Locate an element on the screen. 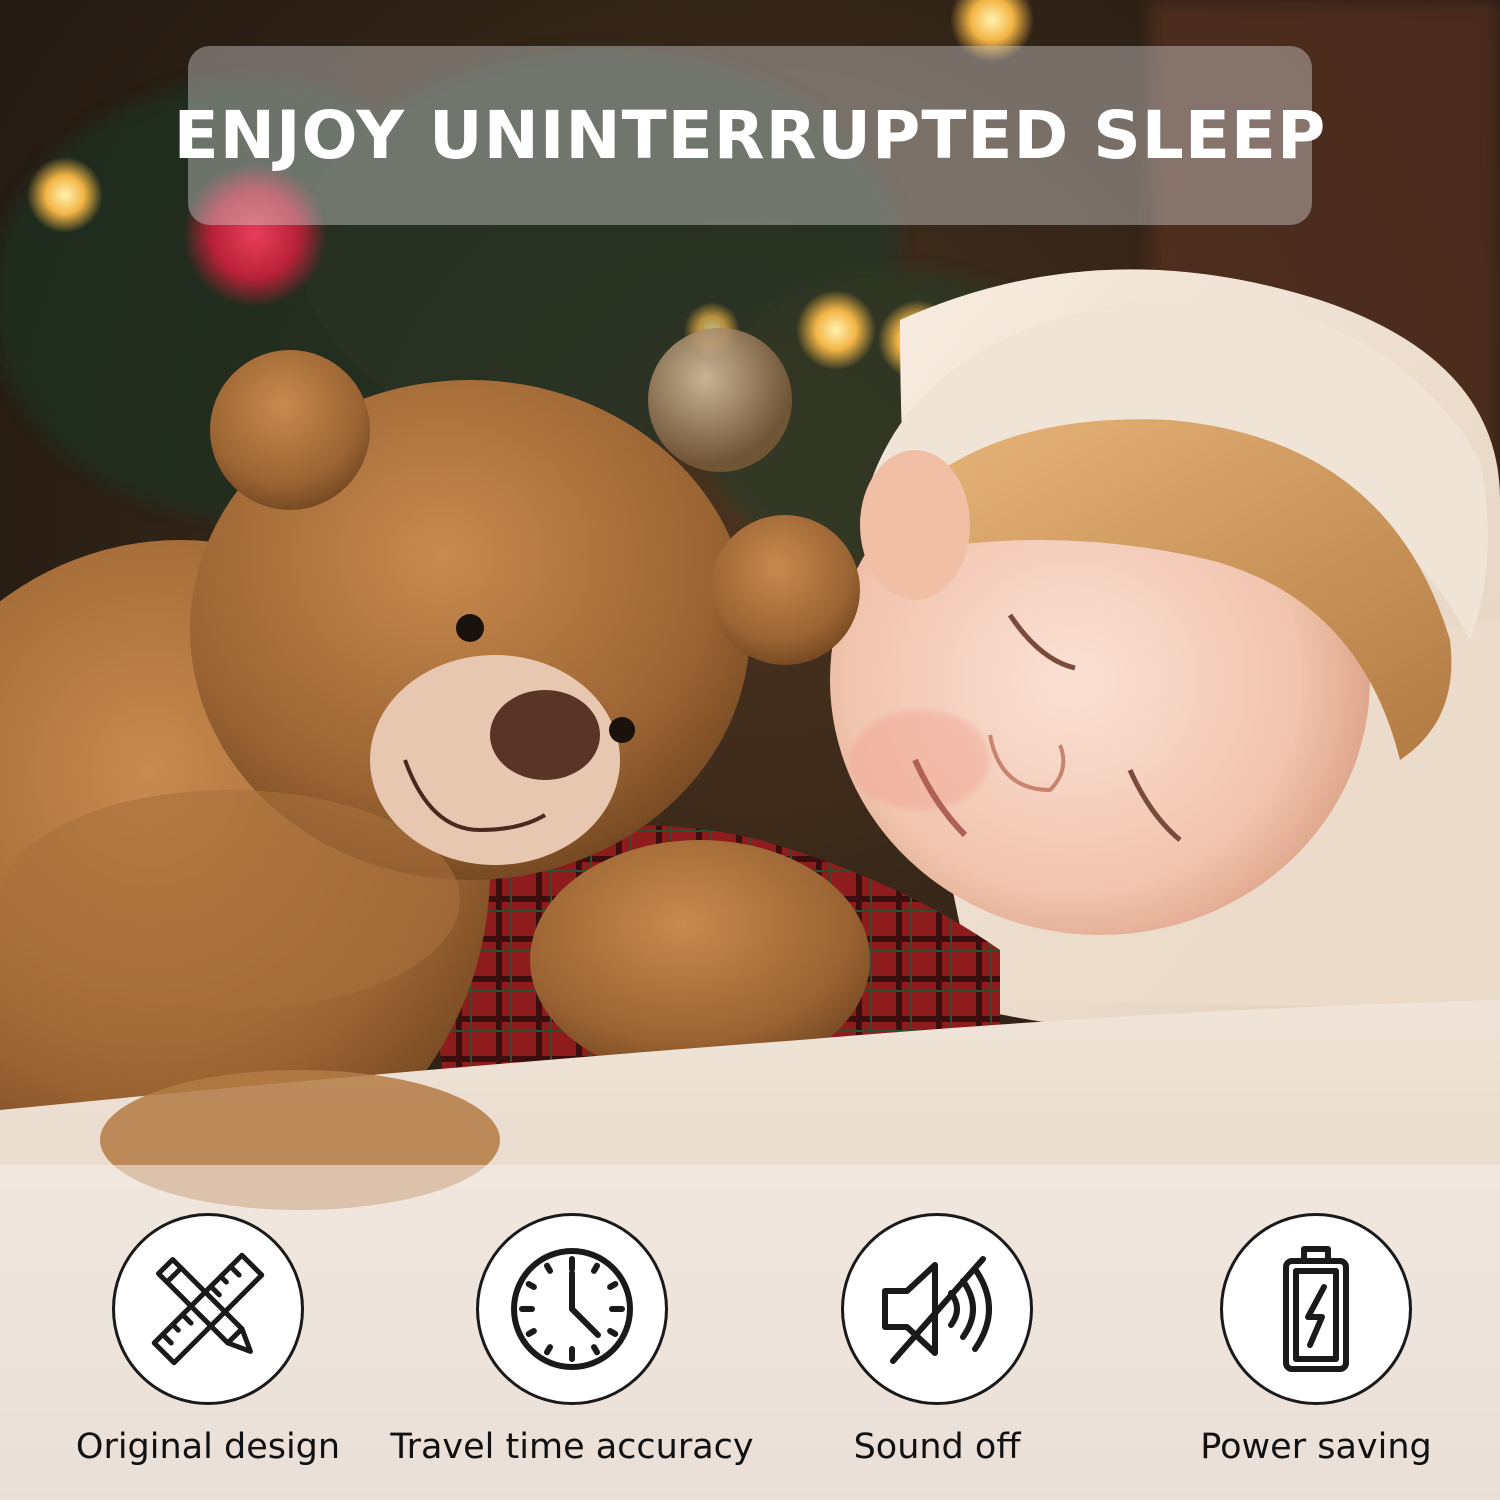 This screenshot has width=1500, height=1500. feature-power-saving: Power saving is located at coordinates (1313, 1340).